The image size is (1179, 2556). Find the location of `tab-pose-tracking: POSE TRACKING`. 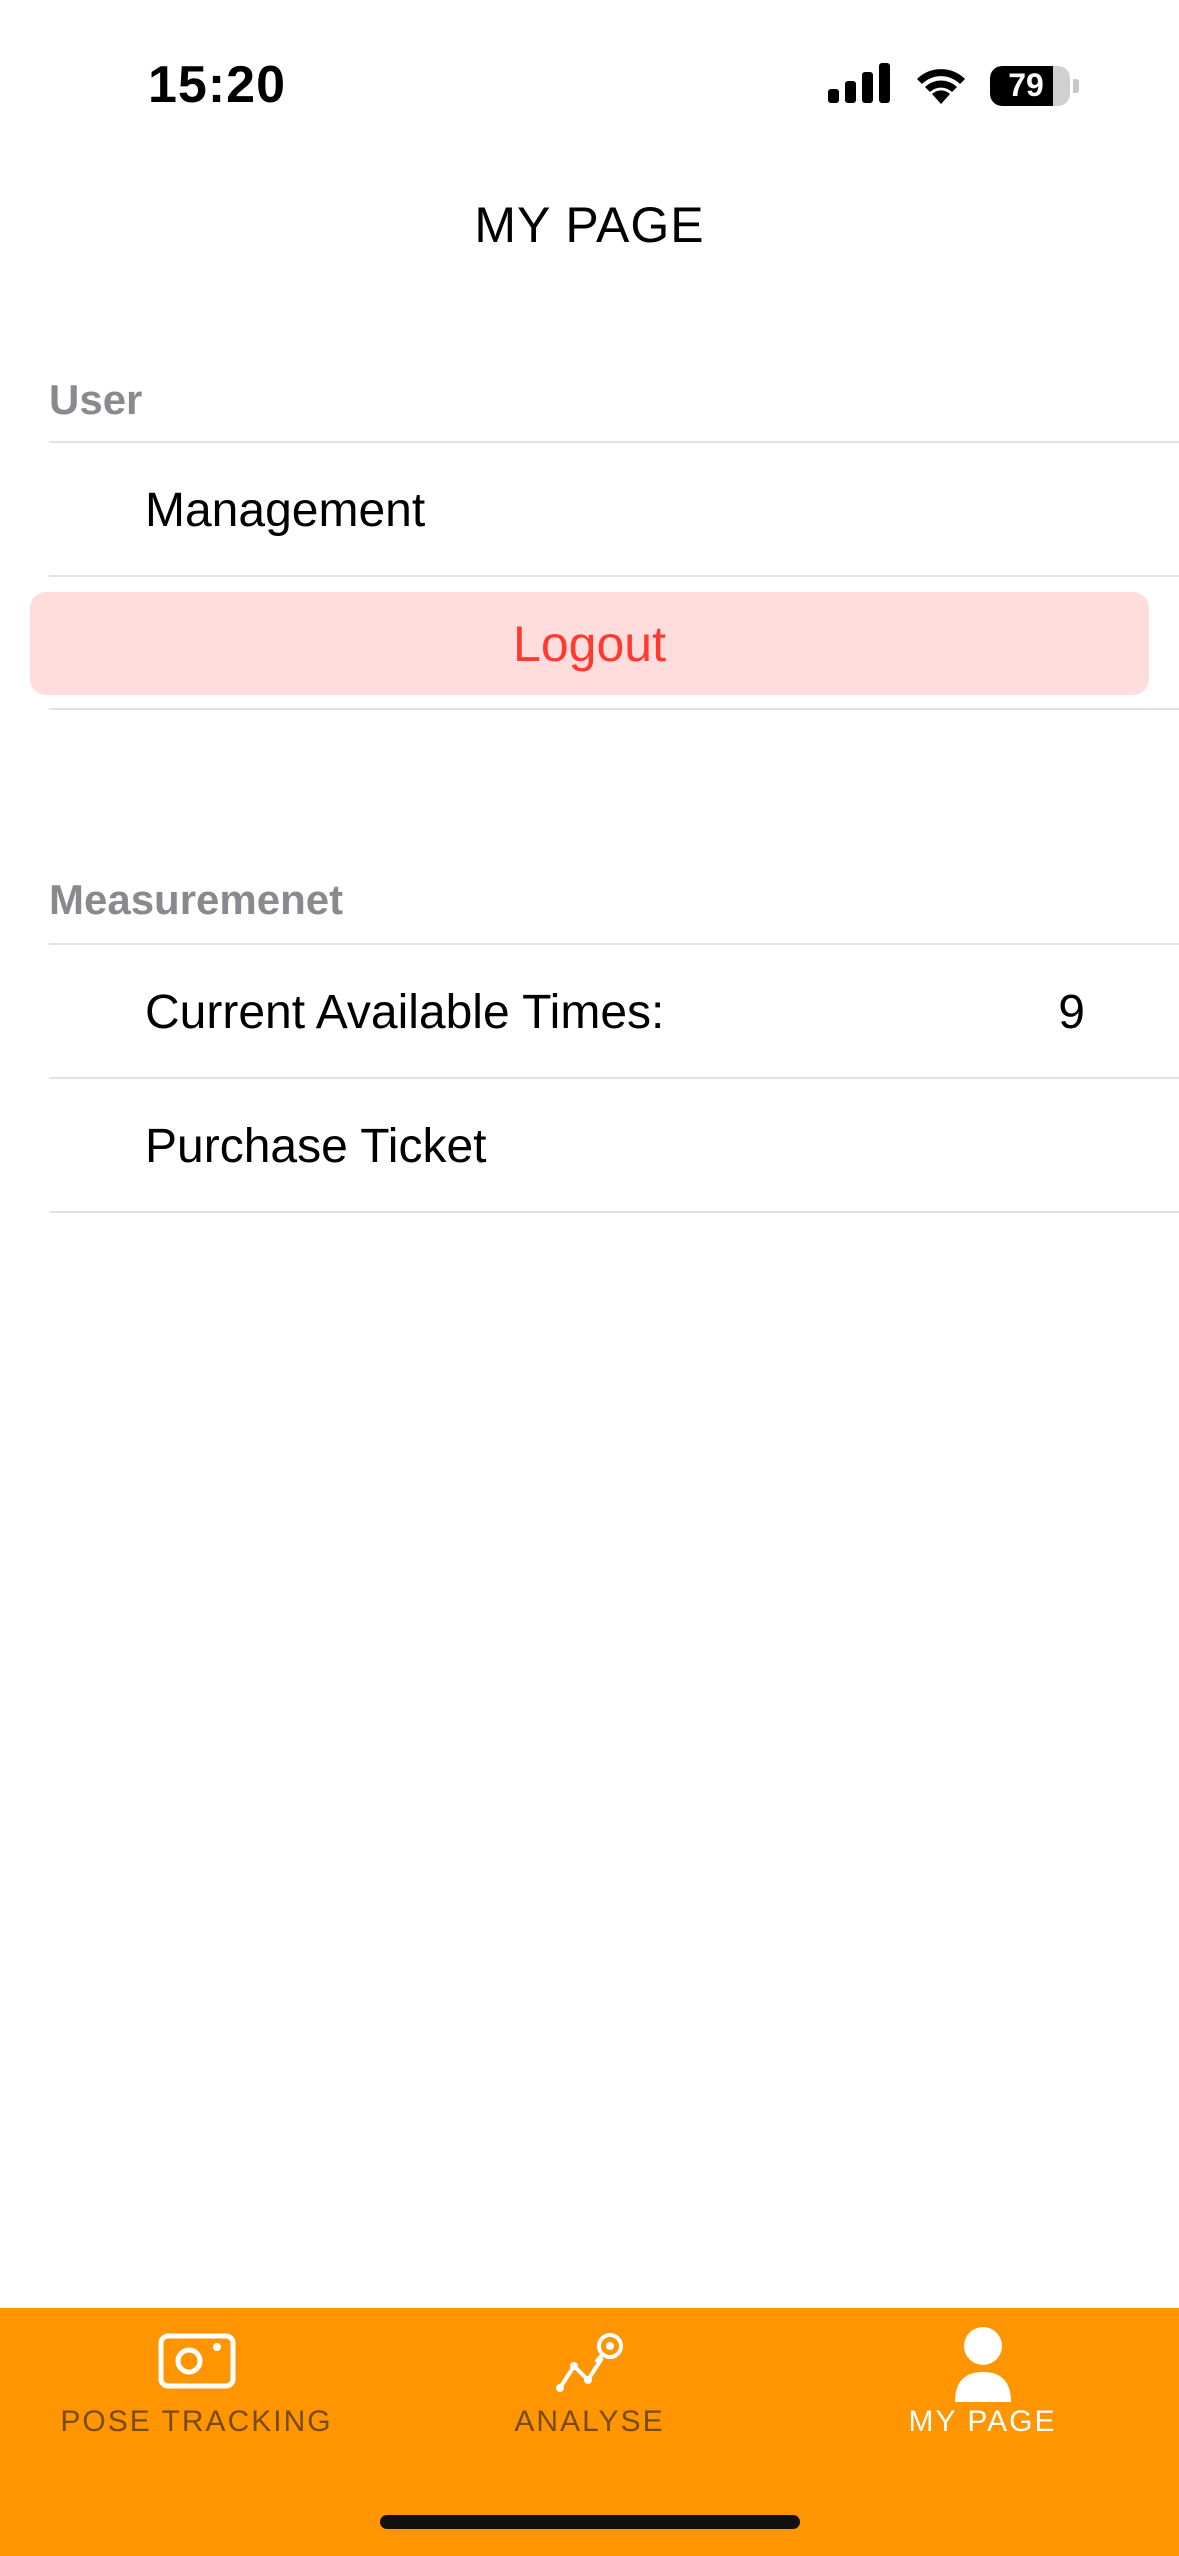

tab-pose-tracking: POSE TRACKING is located at coordinates (196, 2388).